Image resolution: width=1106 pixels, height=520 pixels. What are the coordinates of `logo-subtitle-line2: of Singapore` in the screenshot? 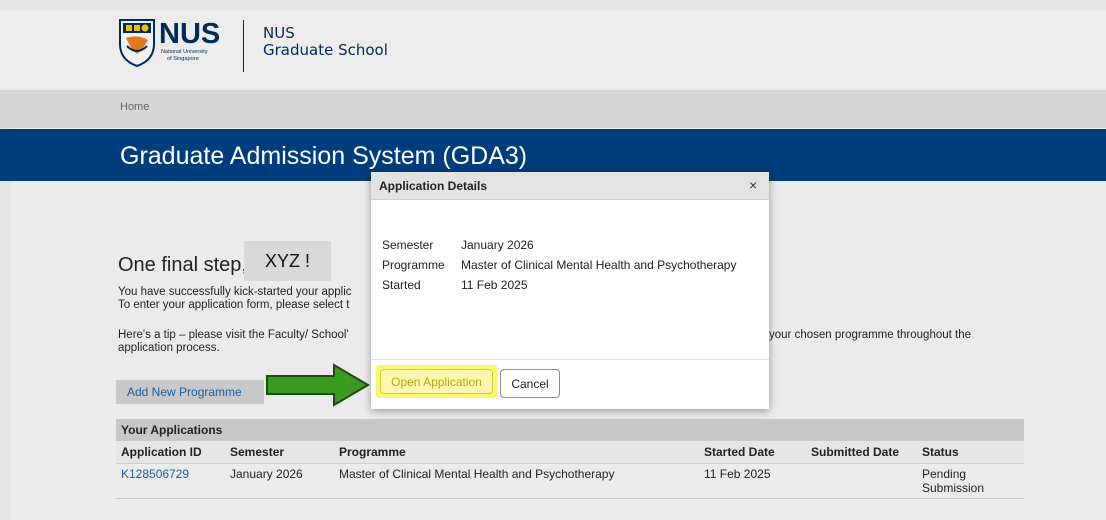 It's located at (183, 59).